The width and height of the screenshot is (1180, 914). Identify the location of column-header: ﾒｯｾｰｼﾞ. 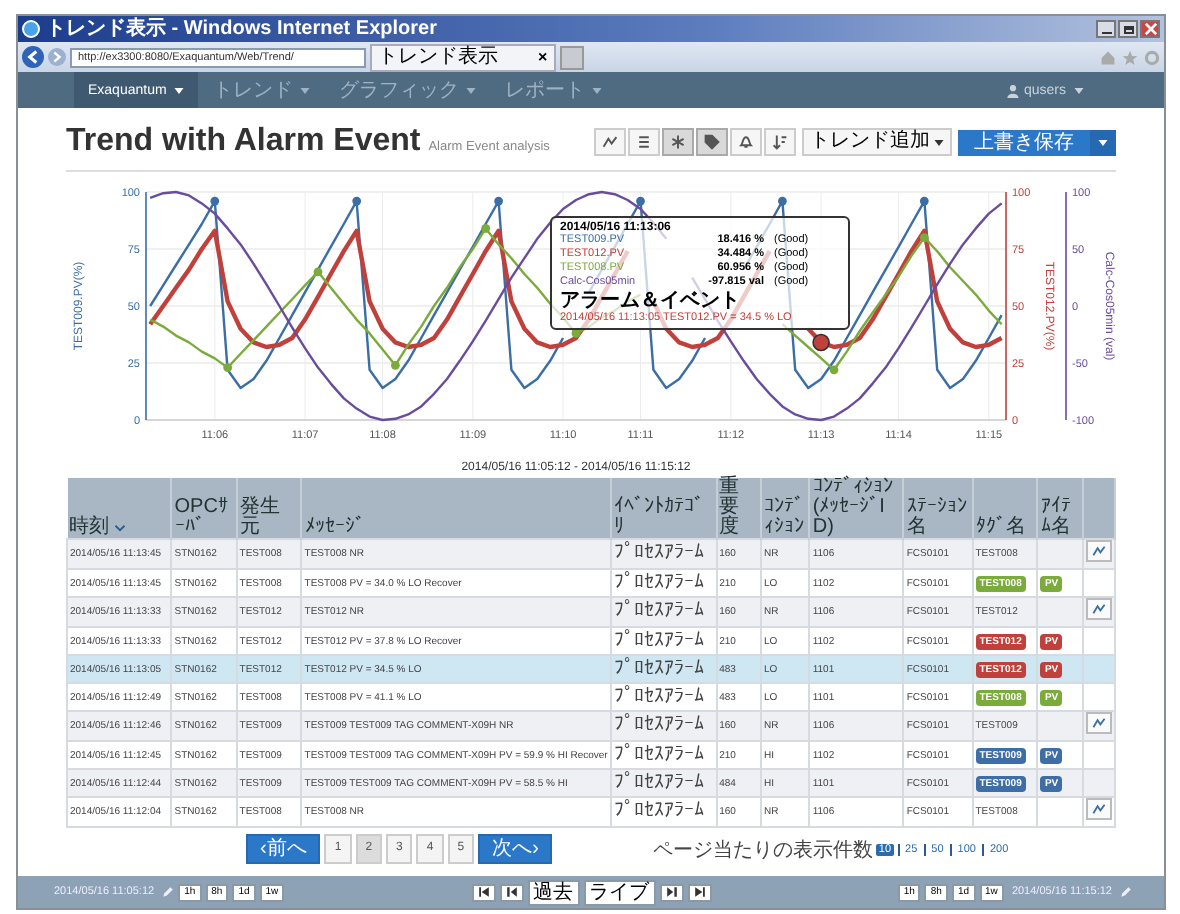
(334, 528).